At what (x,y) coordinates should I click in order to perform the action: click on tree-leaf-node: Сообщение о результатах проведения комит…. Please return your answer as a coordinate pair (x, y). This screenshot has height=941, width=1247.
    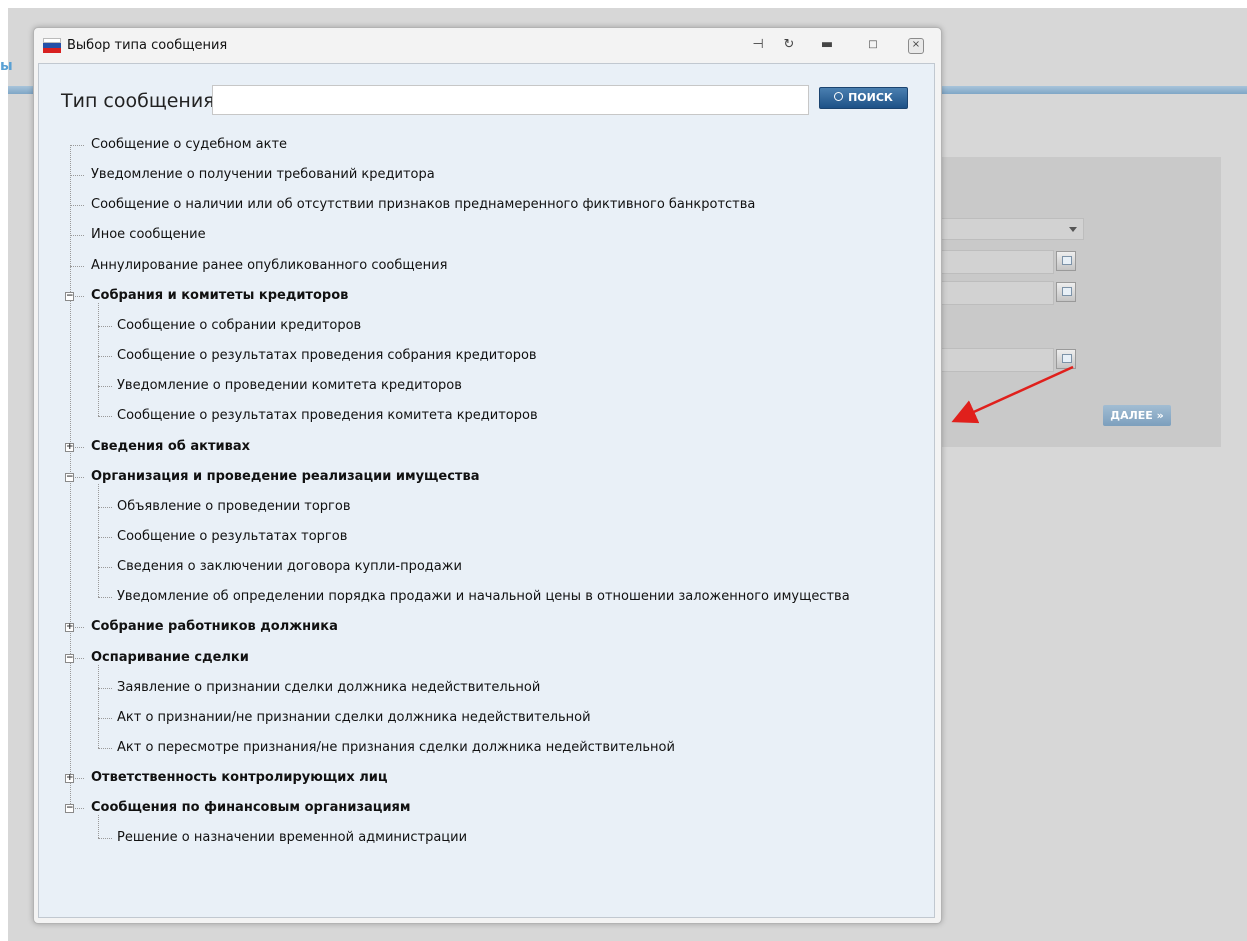
    Looking at the image, I should click on (327, 416).